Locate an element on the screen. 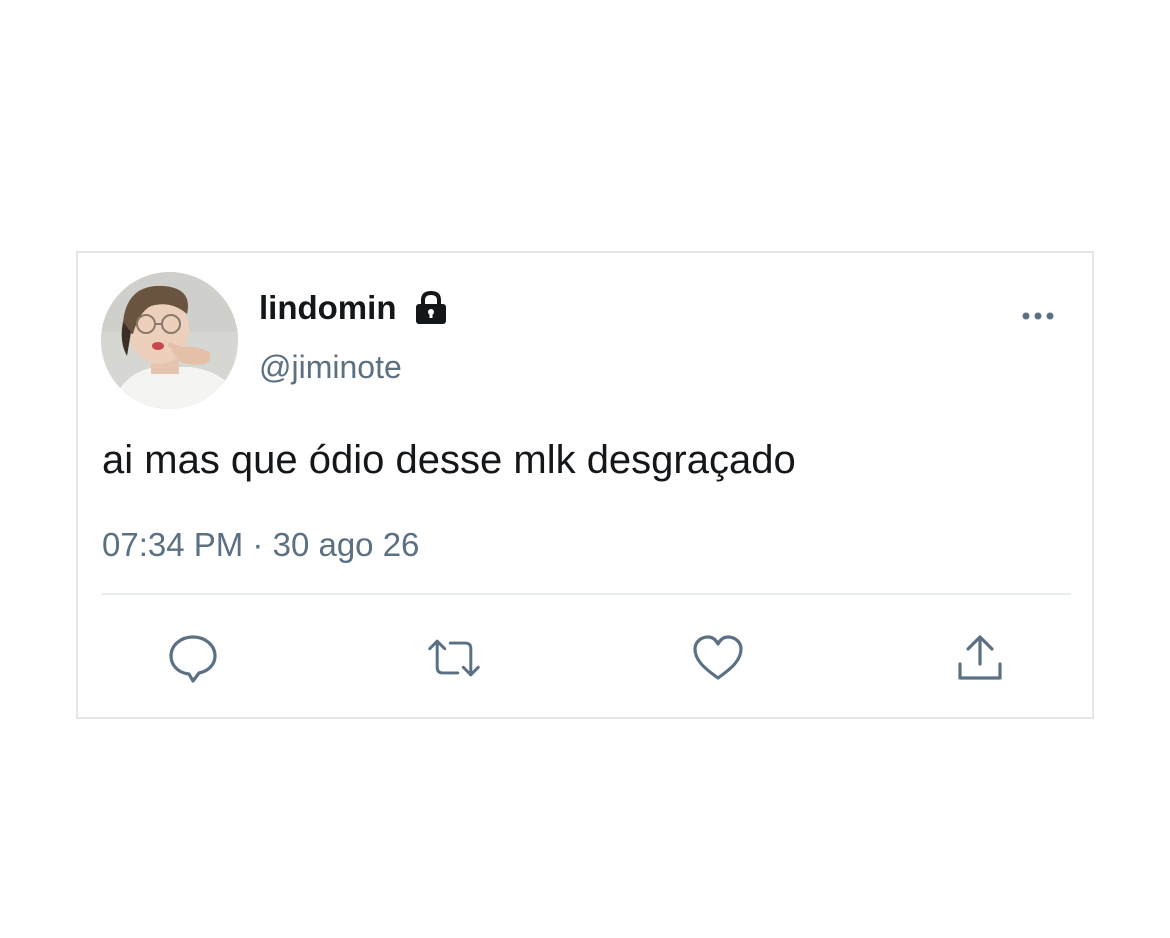 Image resolution: width=1170 pixels, height=938 pixels. display-name-row: lindomin is located at coordinates (353, 308).